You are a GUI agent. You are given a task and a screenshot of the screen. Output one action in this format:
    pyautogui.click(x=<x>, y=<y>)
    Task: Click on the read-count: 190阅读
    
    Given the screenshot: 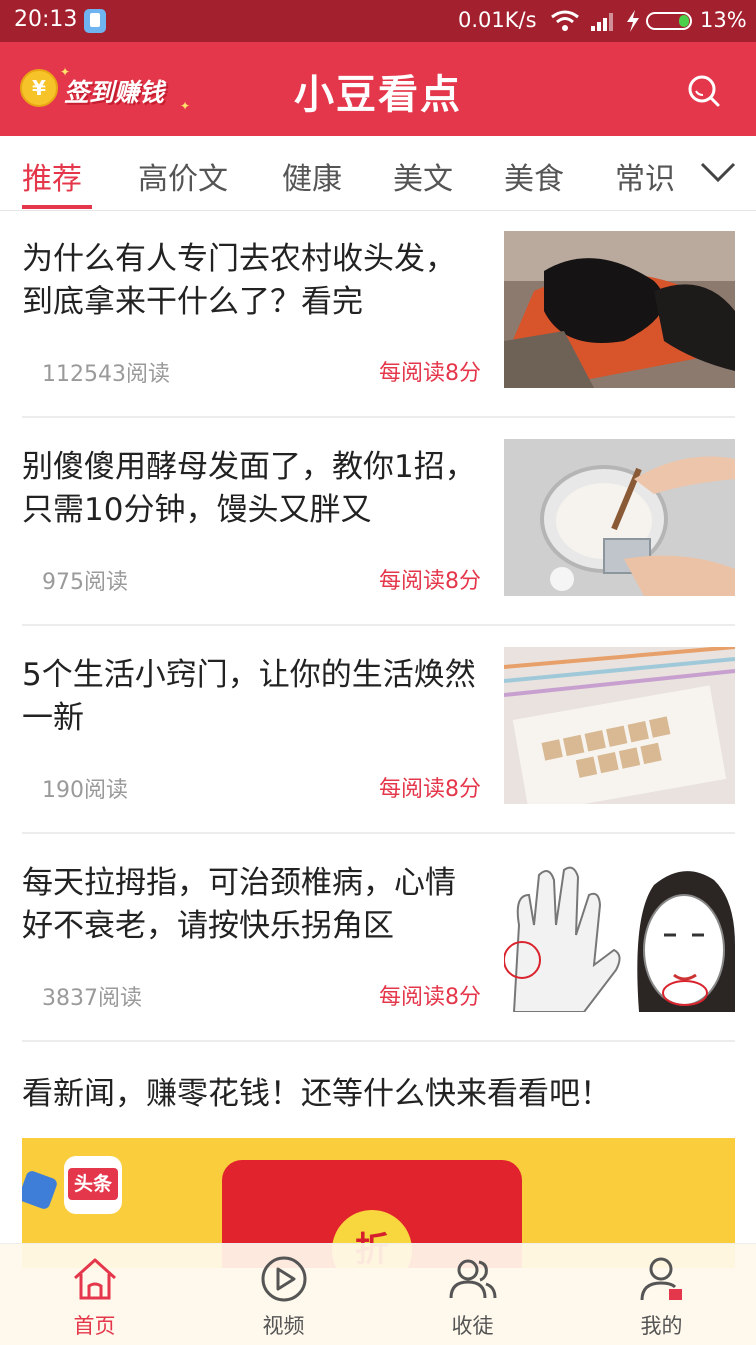 What is the action you would take?
    pyautogui.click(x=85, y=790)
    